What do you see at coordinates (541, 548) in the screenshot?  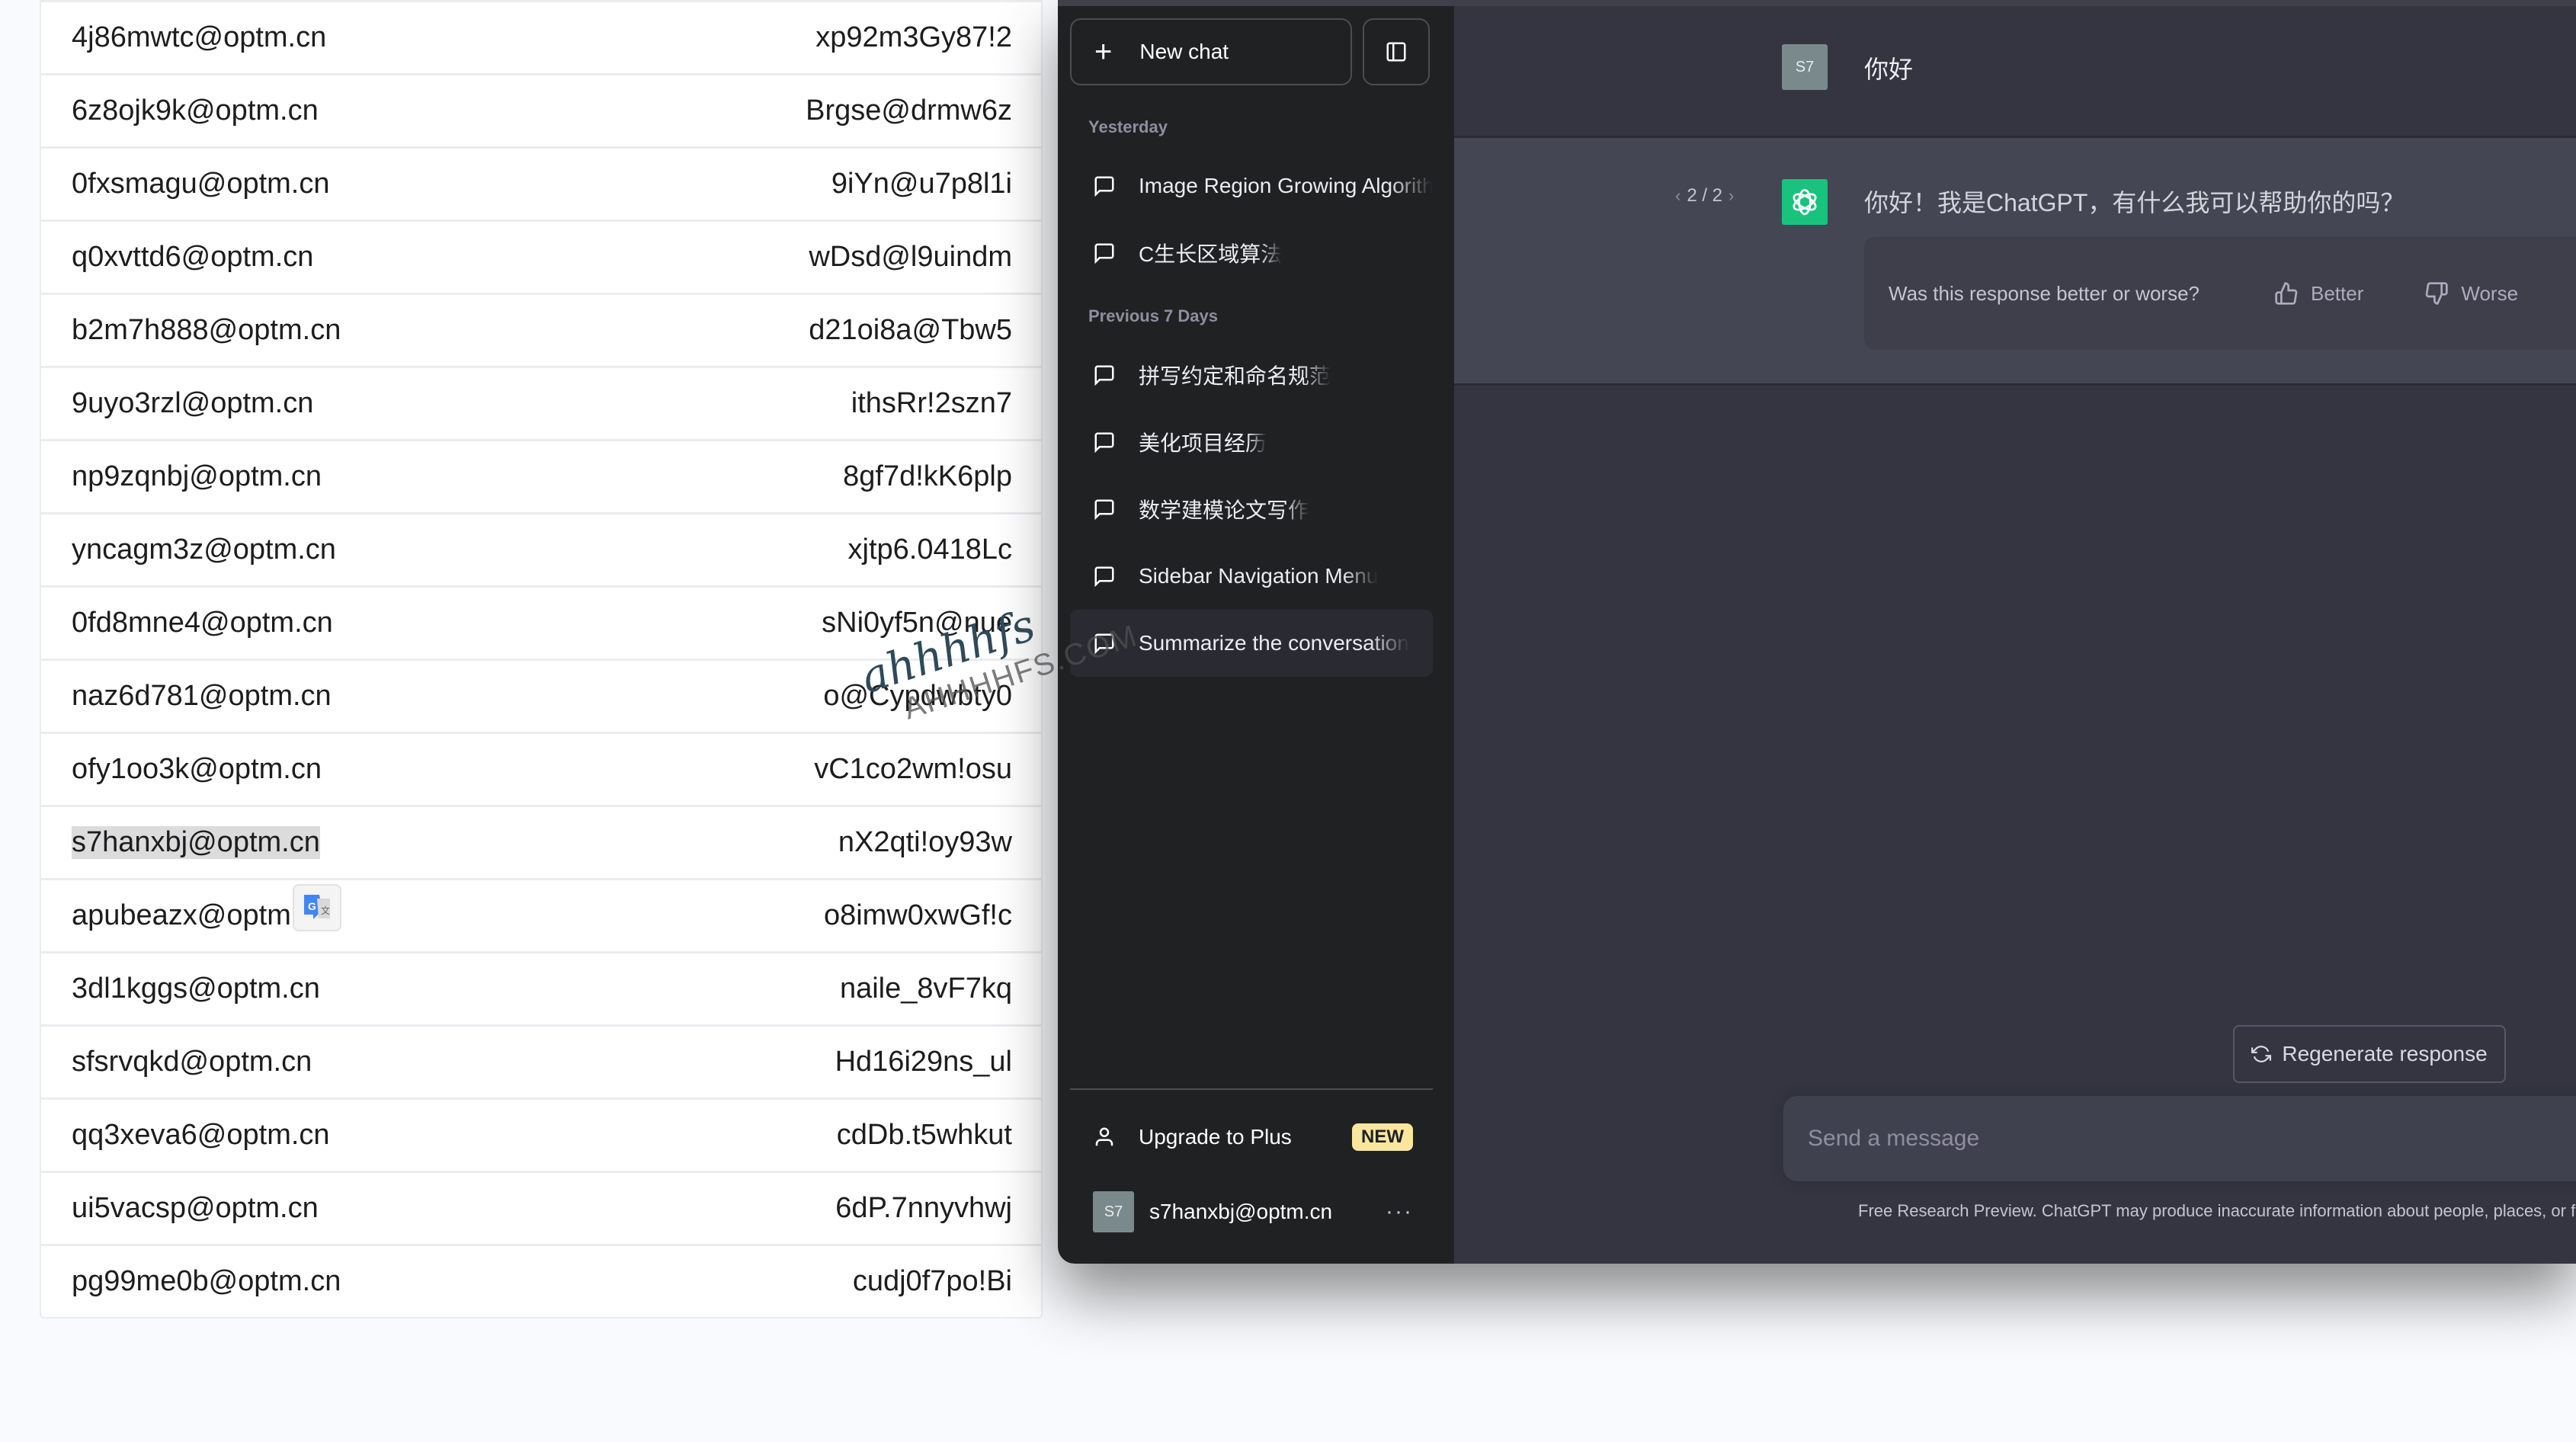 I see `table-row: yncagm3z@optm.cn xjtp6.0418Lc` at bounding box center [541, 548].